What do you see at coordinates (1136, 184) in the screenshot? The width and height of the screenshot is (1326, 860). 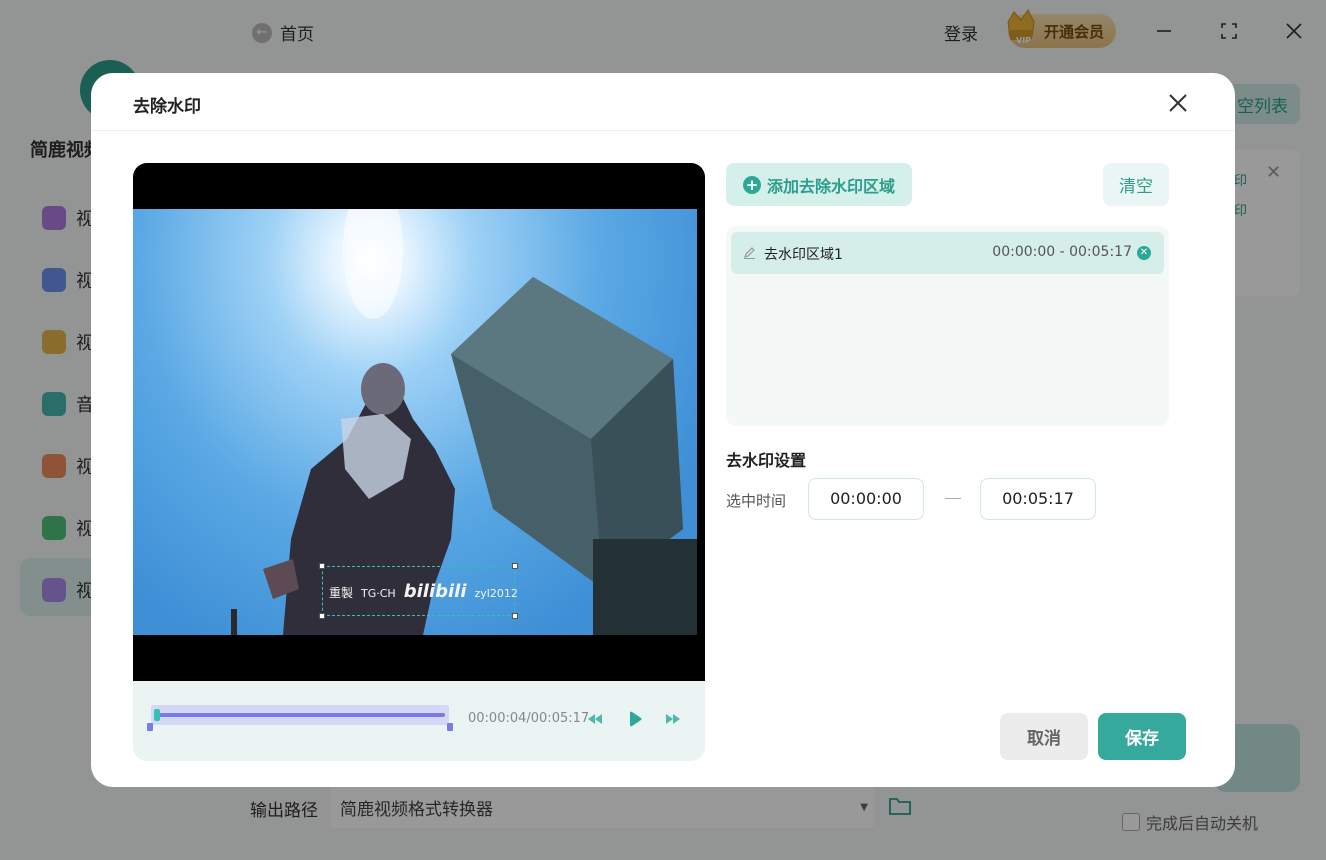 I see `clear-button: 清空` at bounding box center [1136, 184].